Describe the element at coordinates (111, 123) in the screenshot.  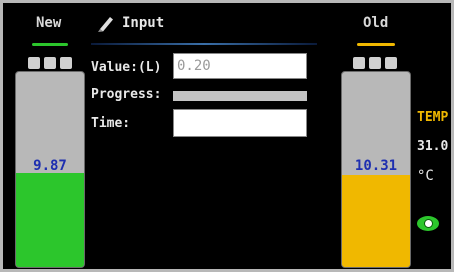
I see `time-label: Time:` at that location.